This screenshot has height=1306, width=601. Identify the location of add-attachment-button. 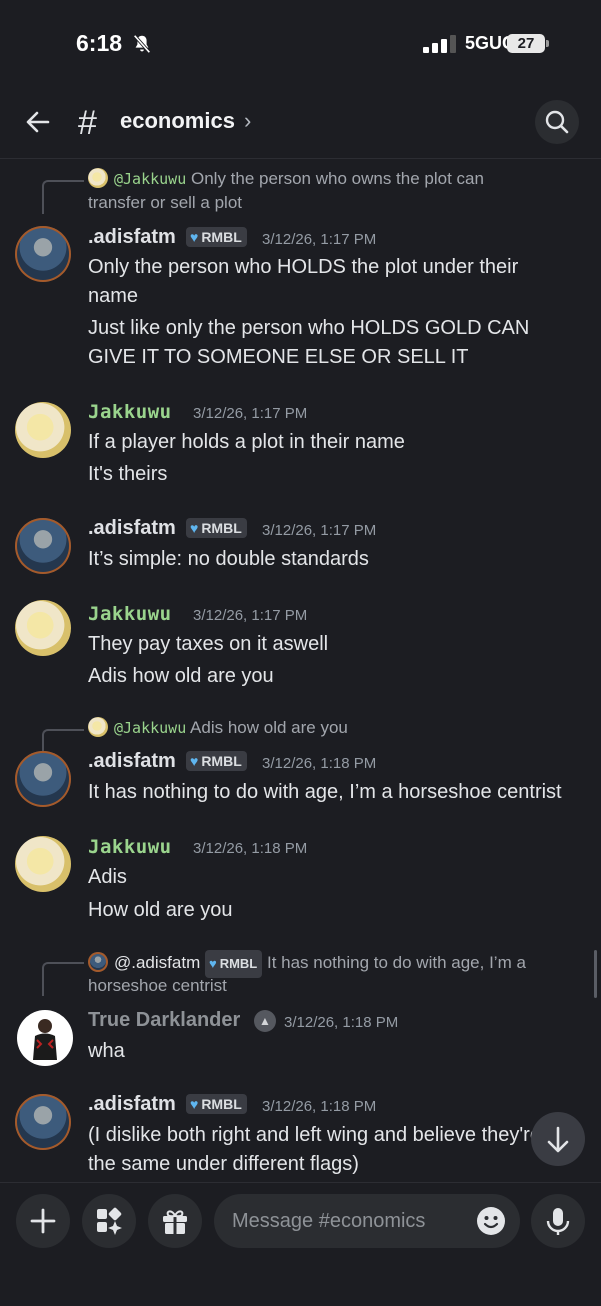
(43, 1221).